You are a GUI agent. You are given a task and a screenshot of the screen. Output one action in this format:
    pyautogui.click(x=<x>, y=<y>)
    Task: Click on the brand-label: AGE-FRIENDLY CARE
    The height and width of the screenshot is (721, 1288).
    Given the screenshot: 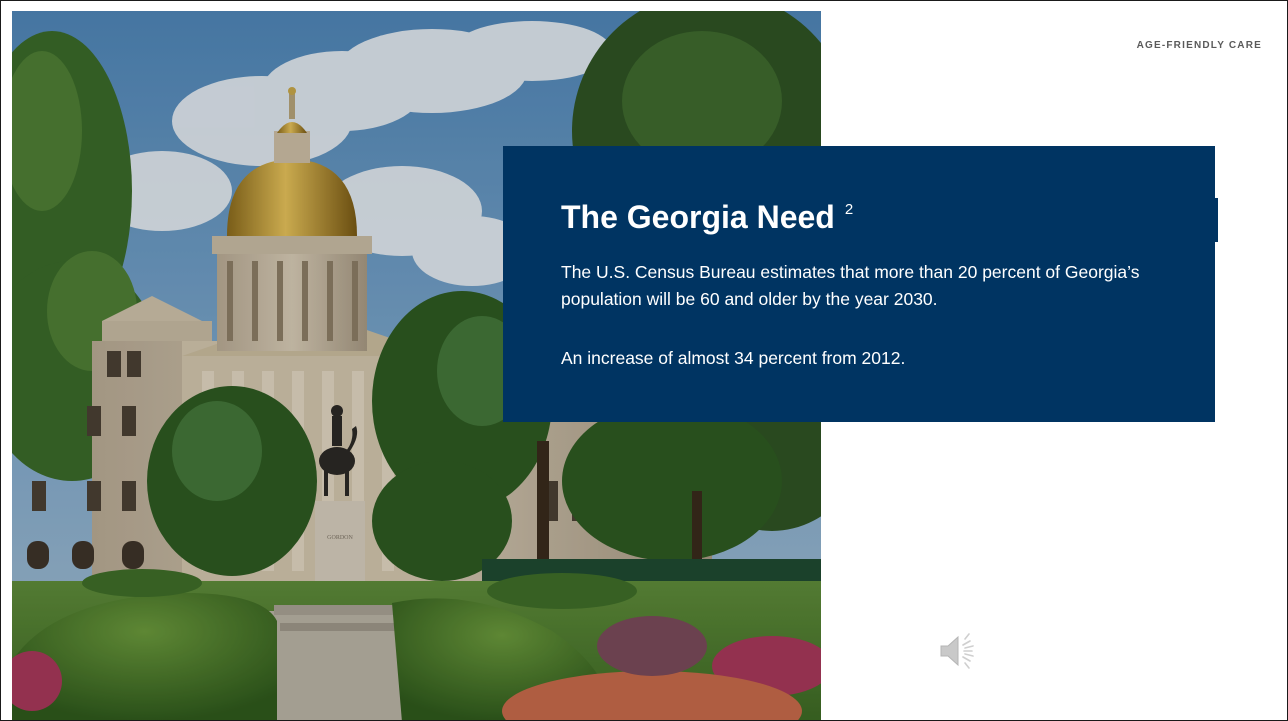 What is the action you would take?
    pyautogui.click(x=1199, y=45)
    